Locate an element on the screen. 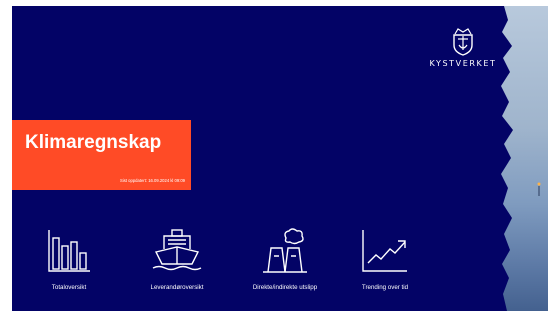  nav-direkte-indirekte-utslipp: Direkte/indirekte utslipp is located at coordinates (285, 260).